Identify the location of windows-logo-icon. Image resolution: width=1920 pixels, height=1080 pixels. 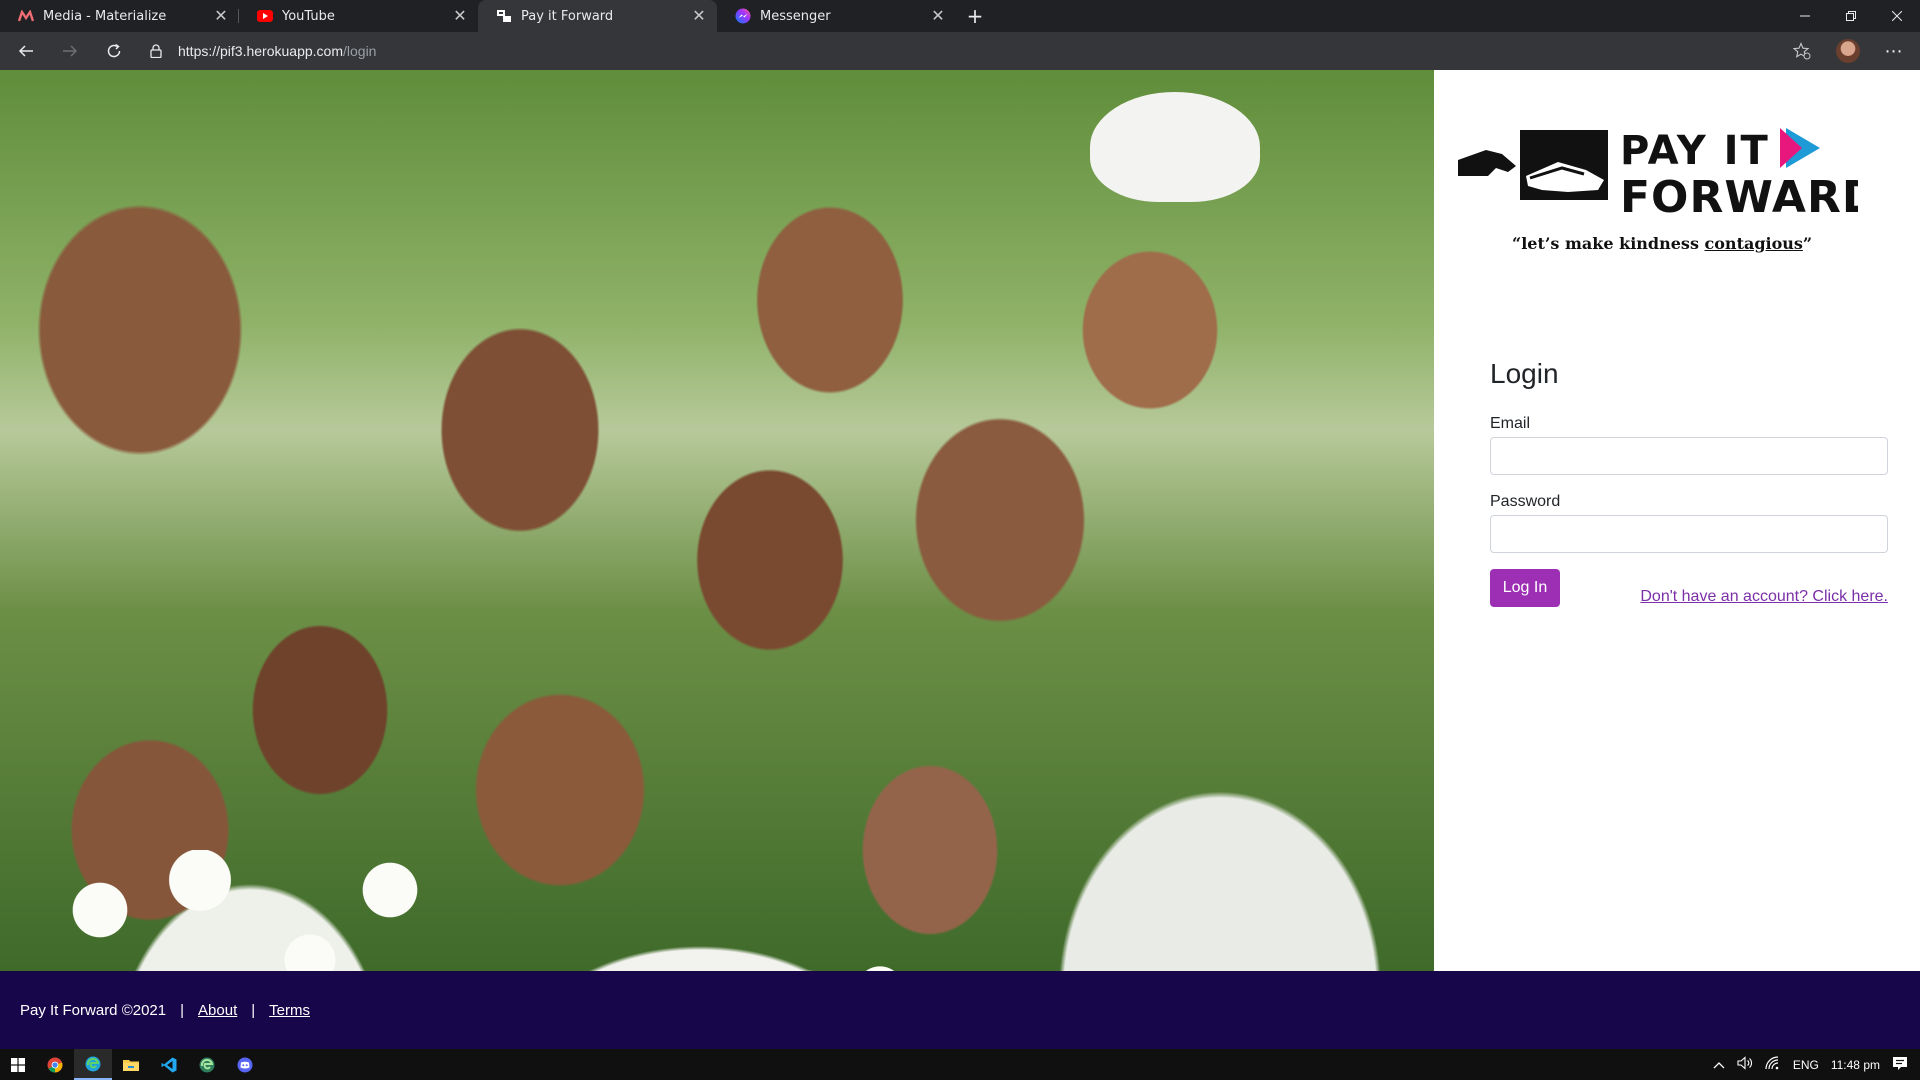
(18, 1064).